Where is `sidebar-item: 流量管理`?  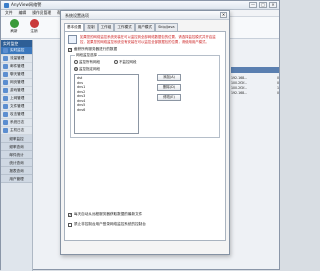 sidebar-item: 流量管理 is located at coordinates (16, 59).